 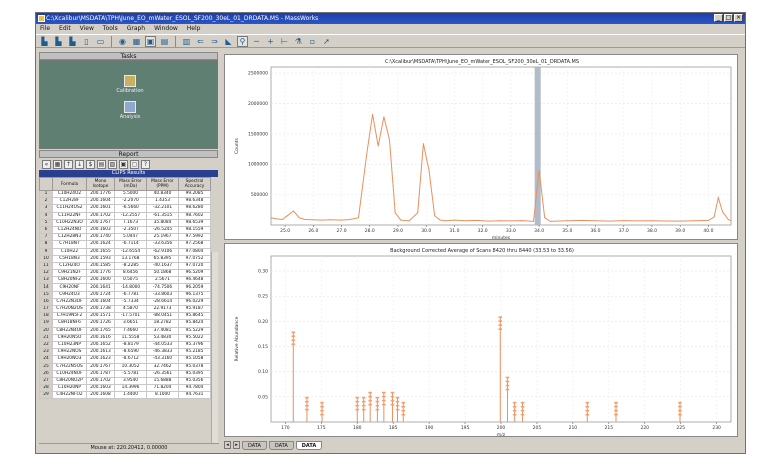 I want to click on table-row: 13 C8H20NF2 200.1600 0.5075 2.5671 96.4648, so click(x=125, y=280).